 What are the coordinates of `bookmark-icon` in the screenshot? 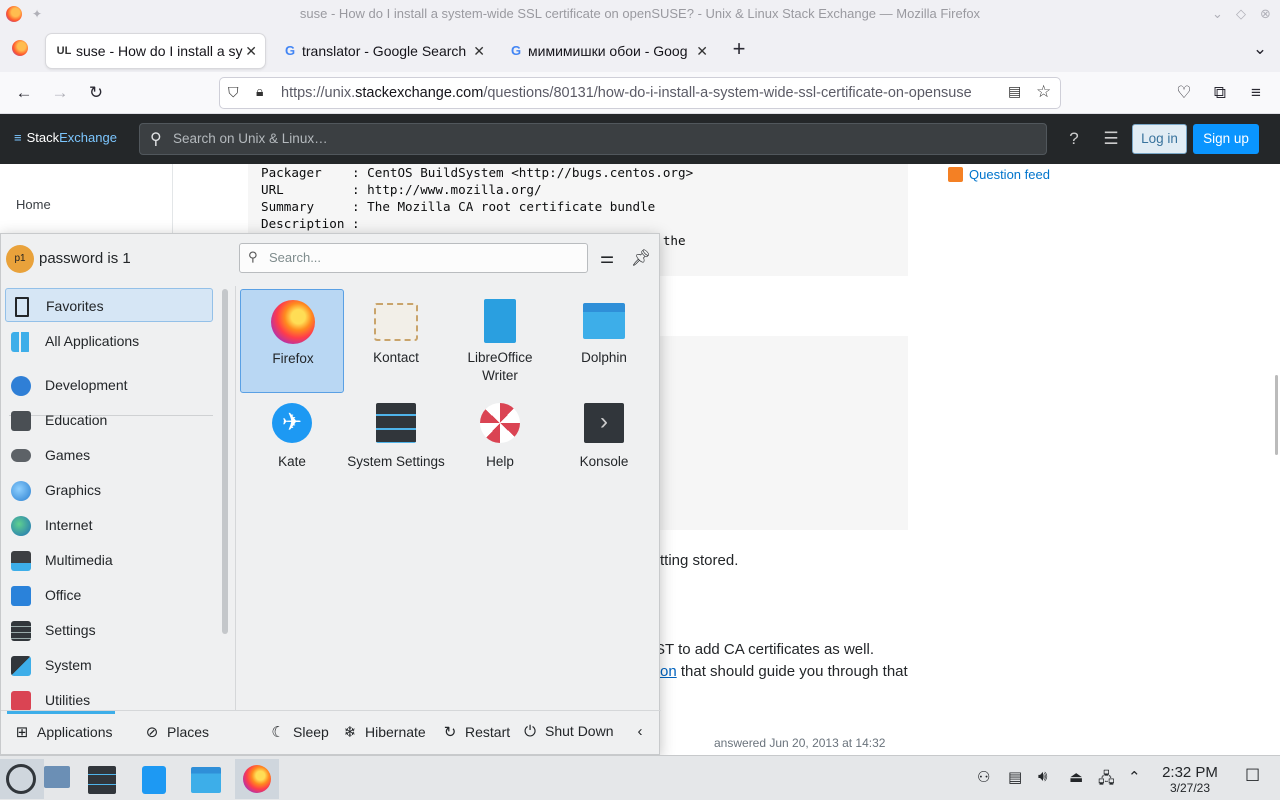 It's located at (22, 307).